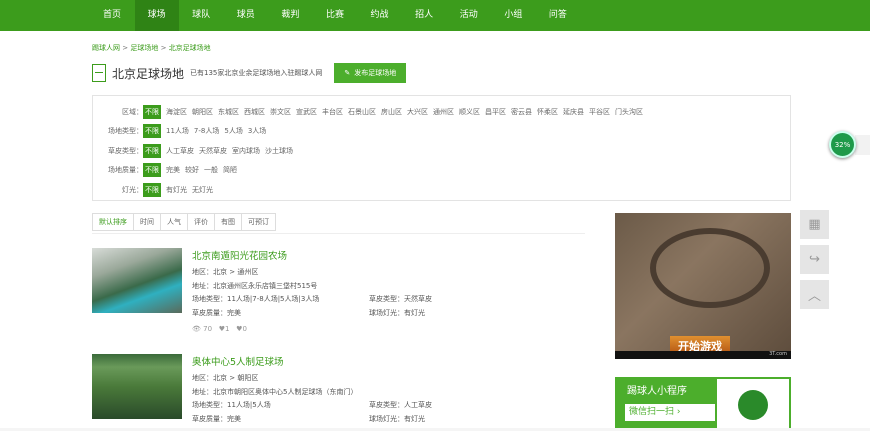  Describe the element at coordinates (206, 131) in the screenshot. I see `filter-option: 7-8人场` at that location.